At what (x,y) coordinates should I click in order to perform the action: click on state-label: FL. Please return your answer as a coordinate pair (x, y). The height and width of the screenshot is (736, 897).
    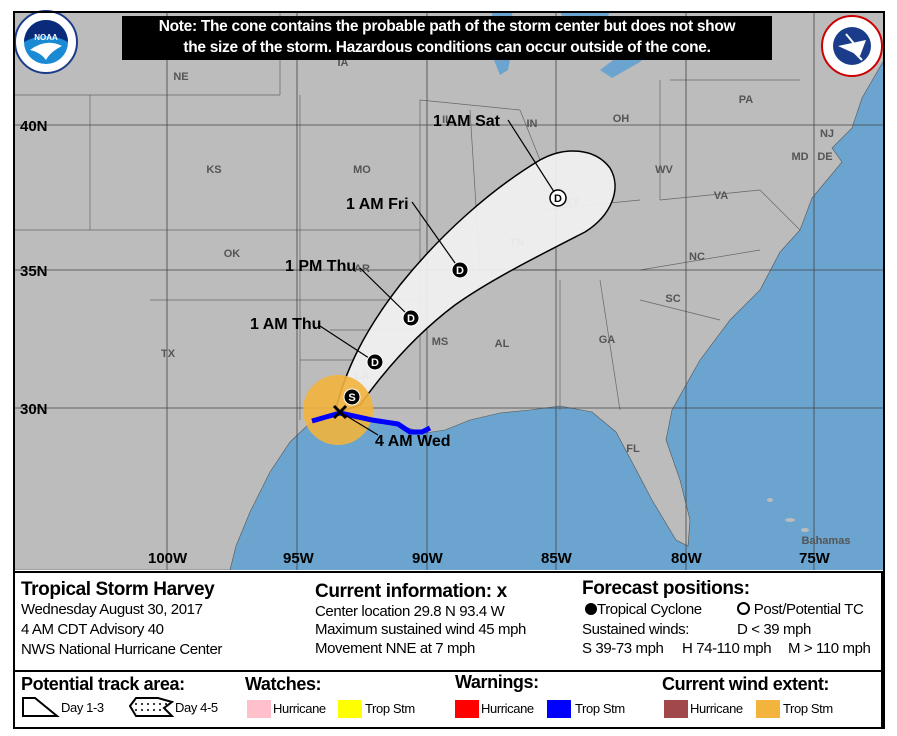
    Looking at the image, I should click on (633, 449).